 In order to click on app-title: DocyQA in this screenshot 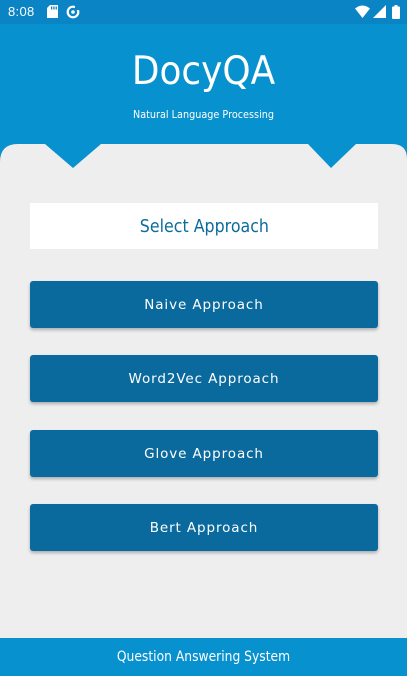, I will do `click(203, 71)`.